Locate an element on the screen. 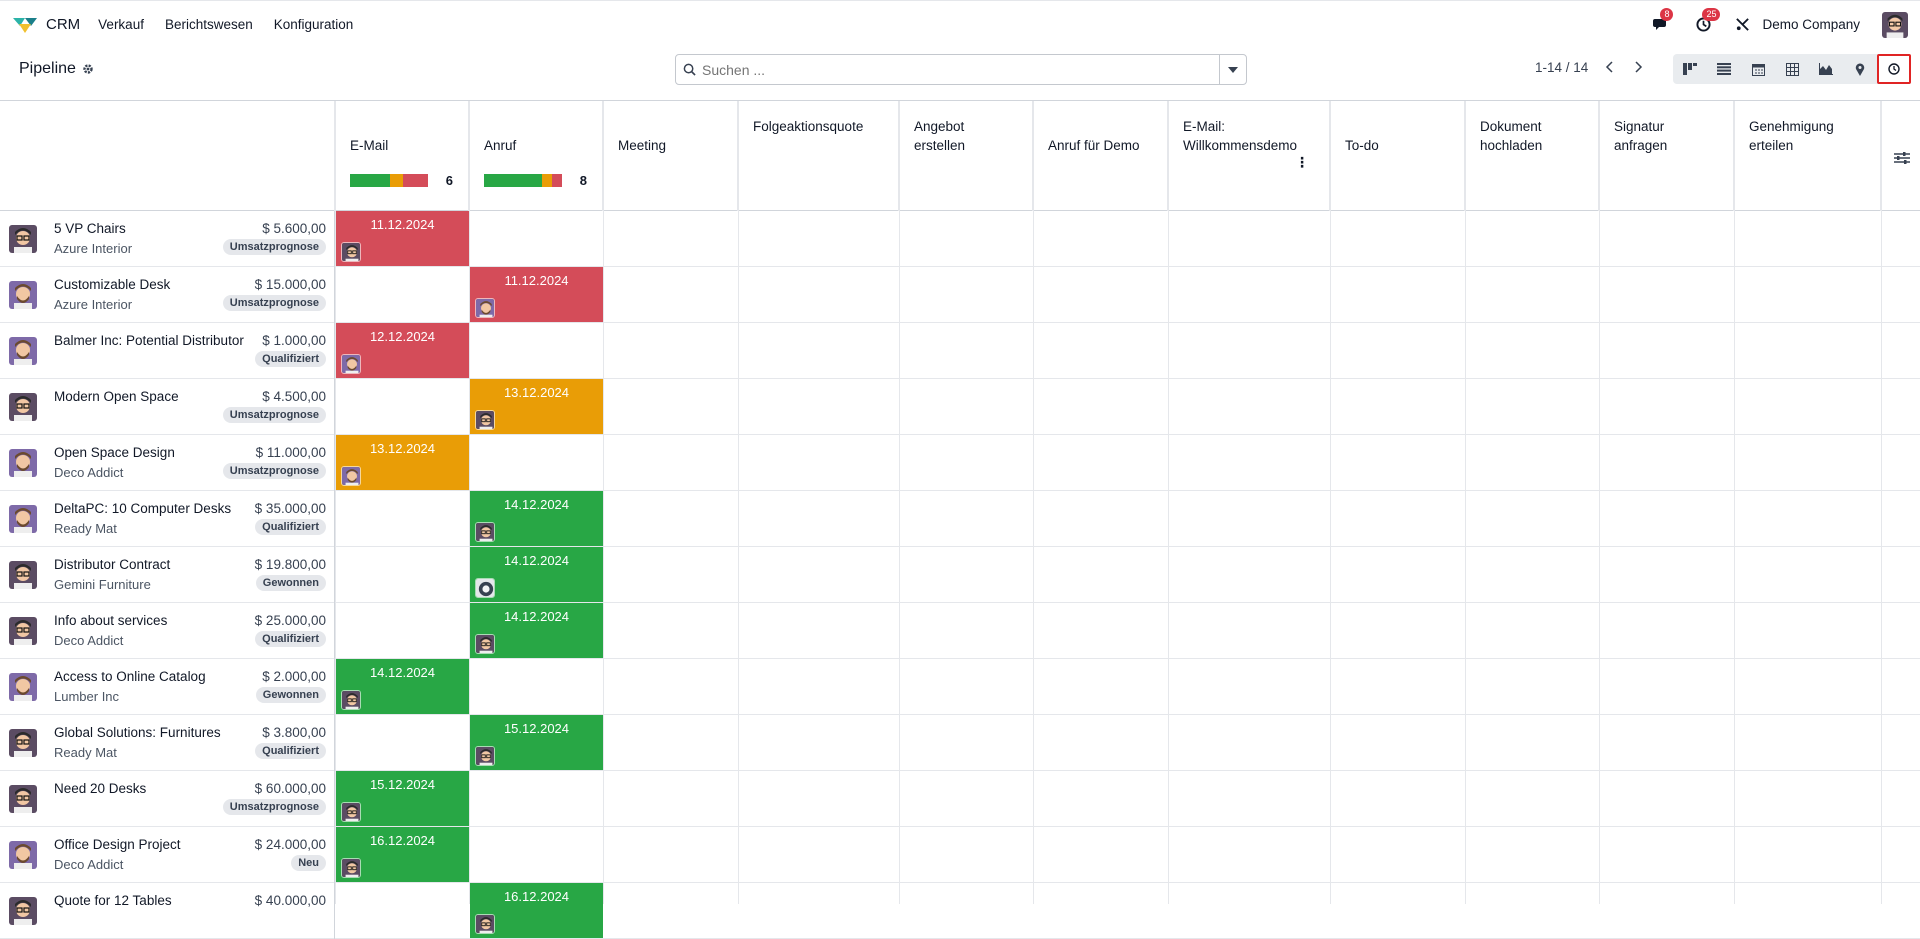 This screenshot has height=939, width=1920. lead-name: Customizable Desk is located at coordinates (112, 284).